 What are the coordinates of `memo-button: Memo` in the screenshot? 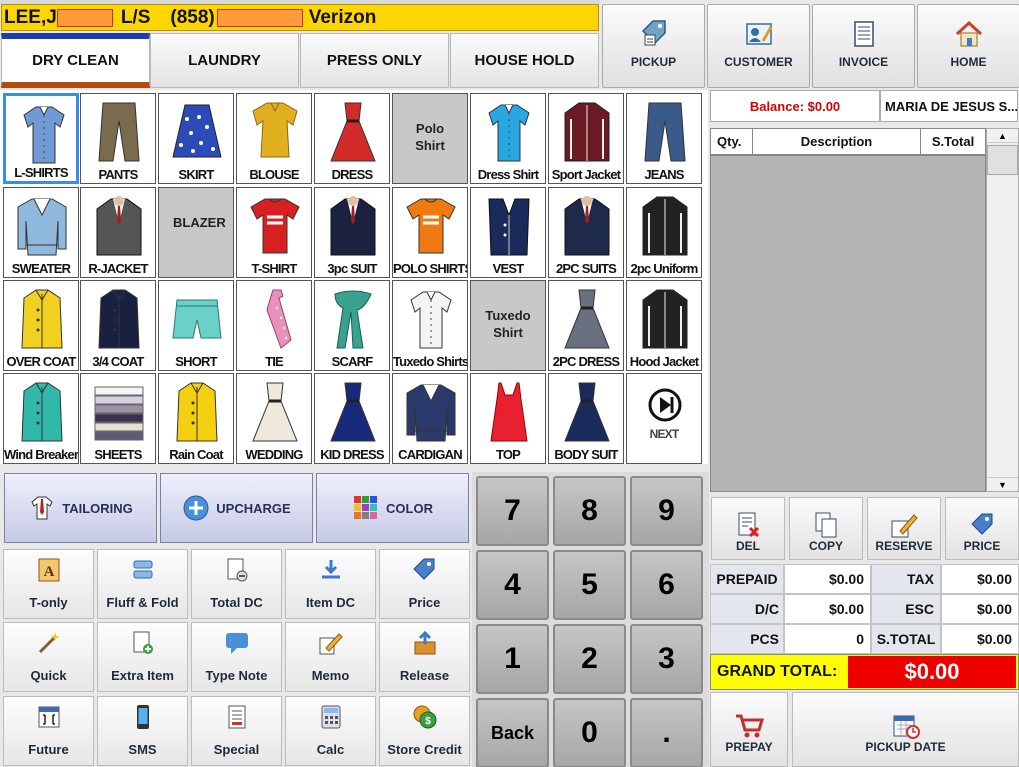 It's located at (330, 657).